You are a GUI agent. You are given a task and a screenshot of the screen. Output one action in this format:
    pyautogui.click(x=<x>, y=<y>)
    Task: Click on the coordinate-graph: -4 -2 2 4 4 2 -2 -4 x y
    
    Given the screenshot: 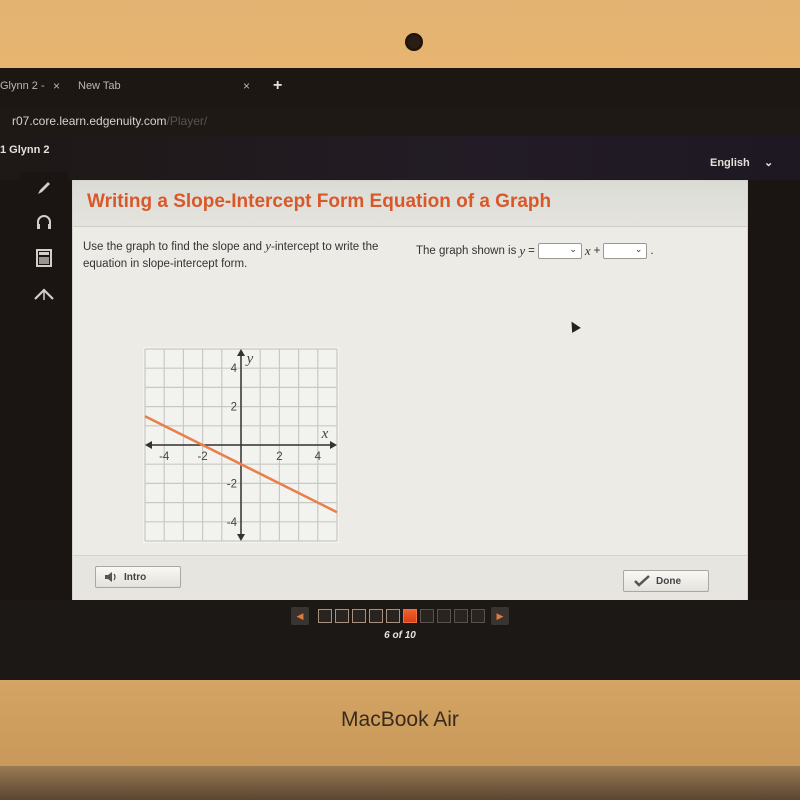 What is the action you would take?
    pyautogui.click(x=241, y=445)
    